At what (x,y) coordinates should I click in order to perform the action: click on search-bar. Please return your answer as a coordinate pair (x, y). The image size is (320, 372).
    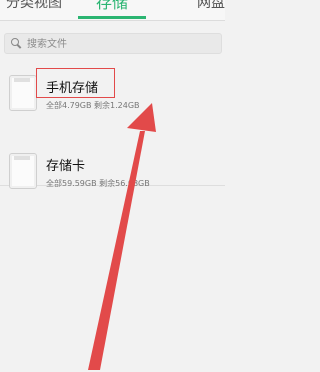
    Looking at the image, I should click on (113, 43).